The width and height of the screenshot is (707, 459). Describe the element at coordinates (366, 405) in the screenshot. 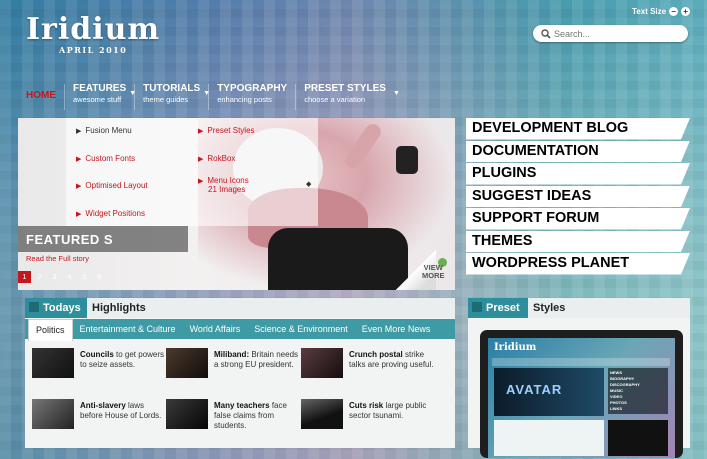

I see `news-headline: Cuts risk` at that location.